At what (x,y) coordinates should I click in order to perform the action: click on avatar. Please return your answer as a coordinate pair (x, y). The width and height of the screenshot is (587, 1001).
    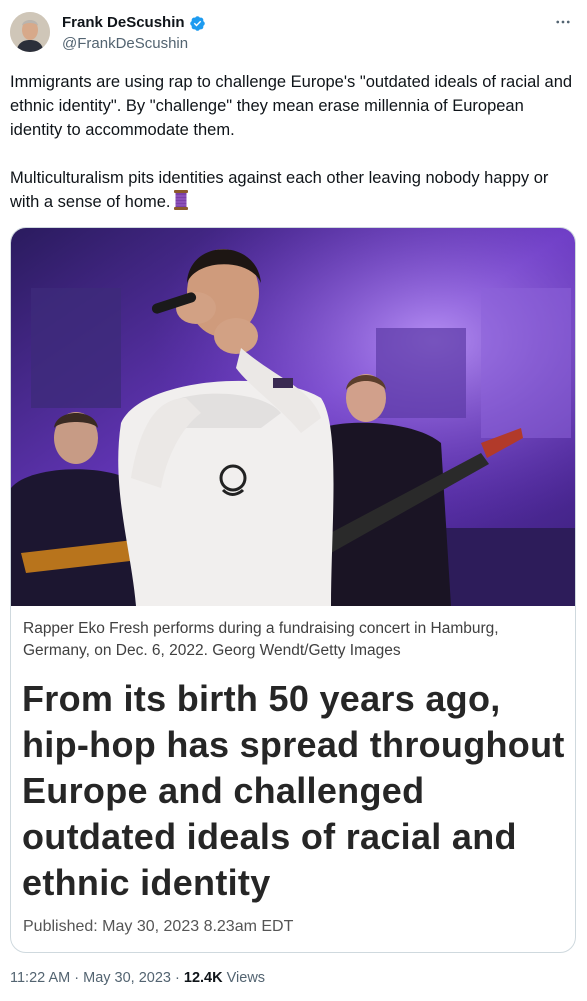
    Looking at the image, I should click on (30, 32).